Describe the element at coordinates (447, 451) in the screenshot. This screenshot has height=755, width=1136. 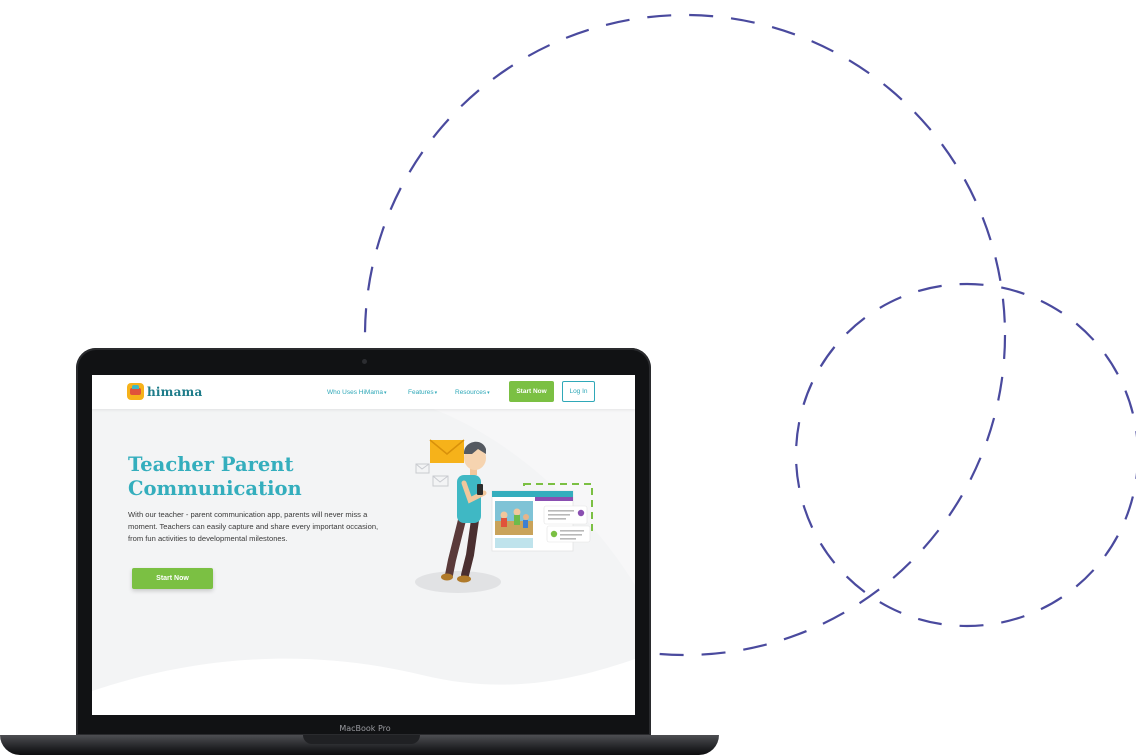
I see `envelope-icon` at that location.